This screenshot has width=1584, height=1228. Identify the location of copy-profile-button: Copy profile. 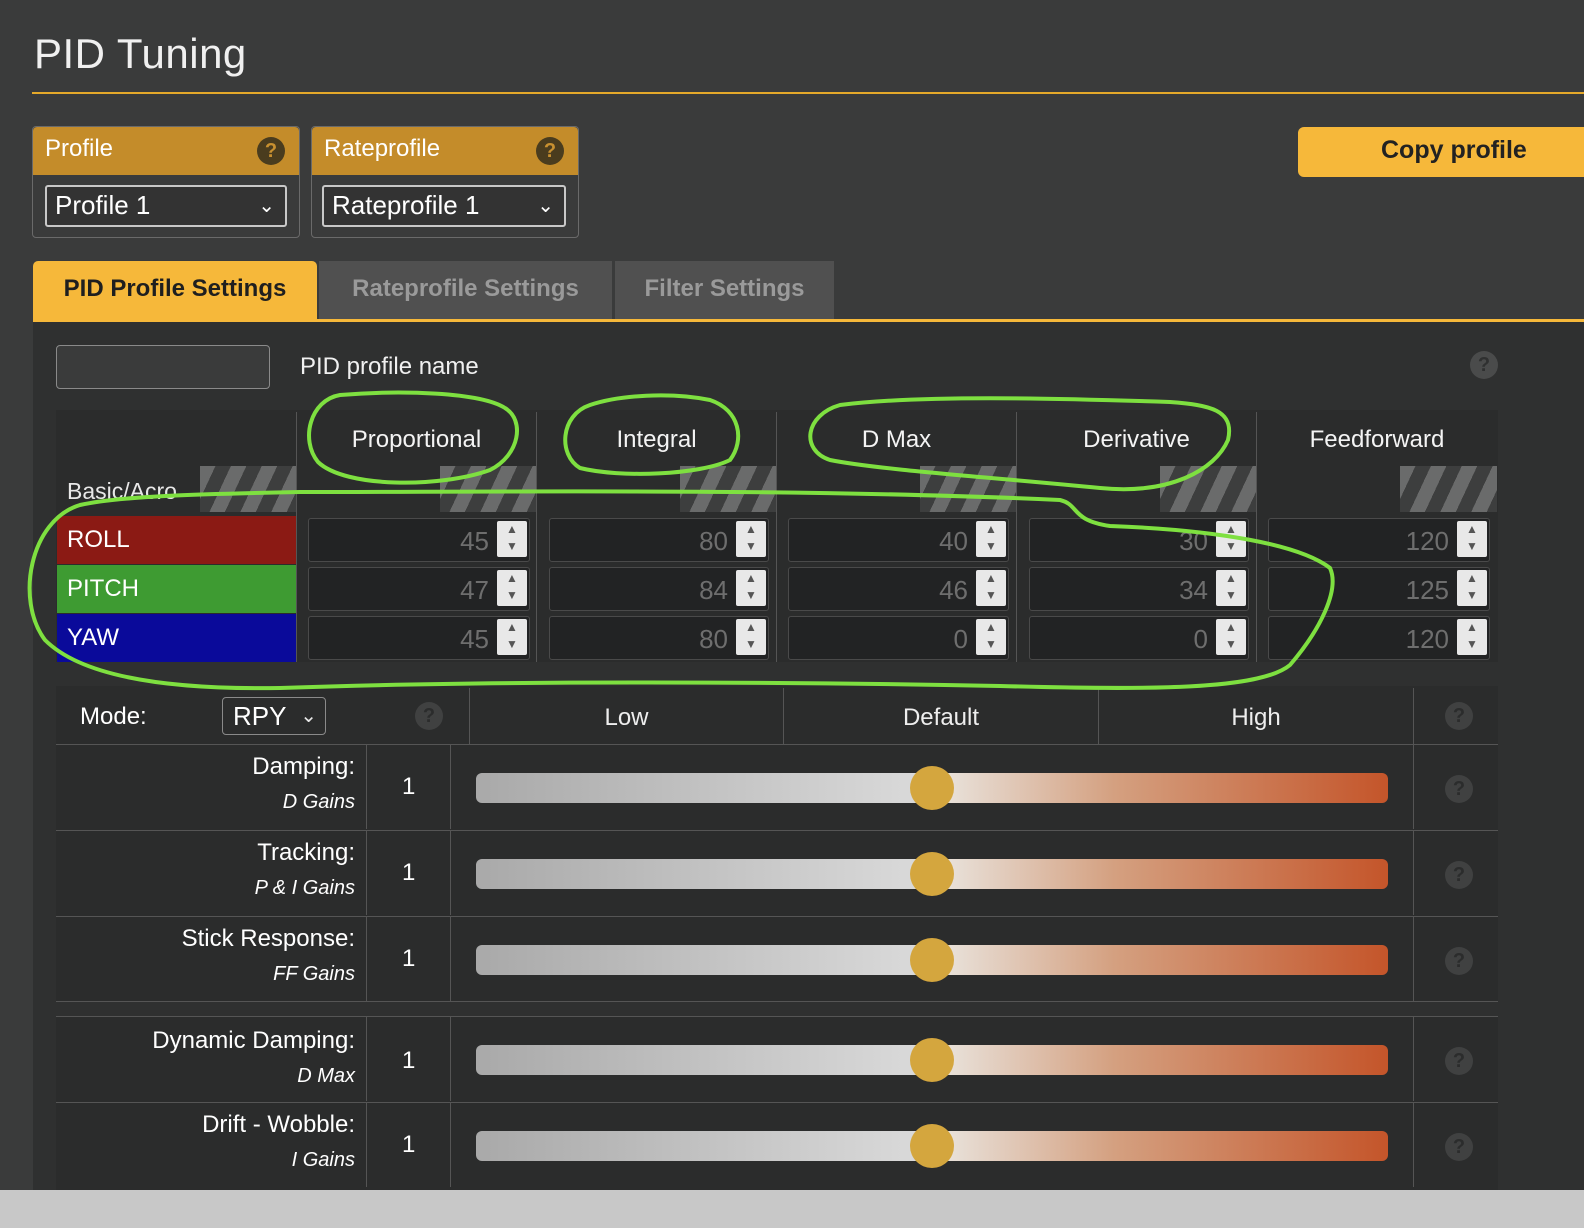
(1441, 152).